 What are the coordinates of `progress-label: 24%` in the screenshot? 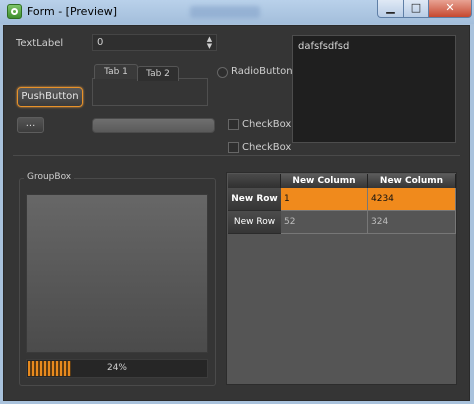 It's located at (116, 368).